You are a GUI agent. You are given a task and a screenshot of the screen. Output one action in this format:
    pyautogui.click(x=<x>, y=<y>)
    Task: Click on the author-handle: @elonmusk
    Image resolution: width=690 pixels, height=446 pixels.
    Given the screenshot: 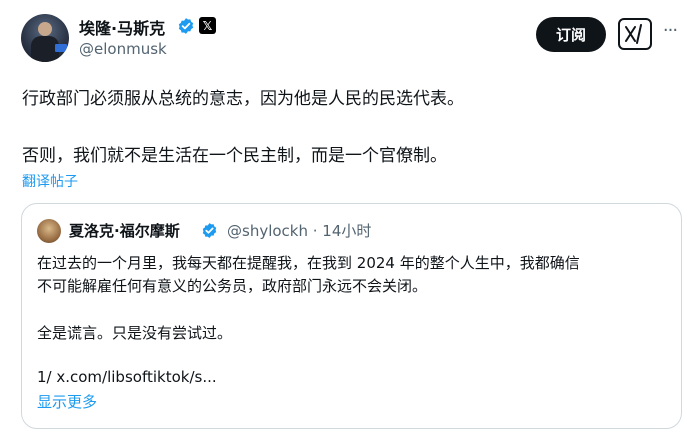 What is the action you would take?
    pyautogui.click(x=123, y=49)
    